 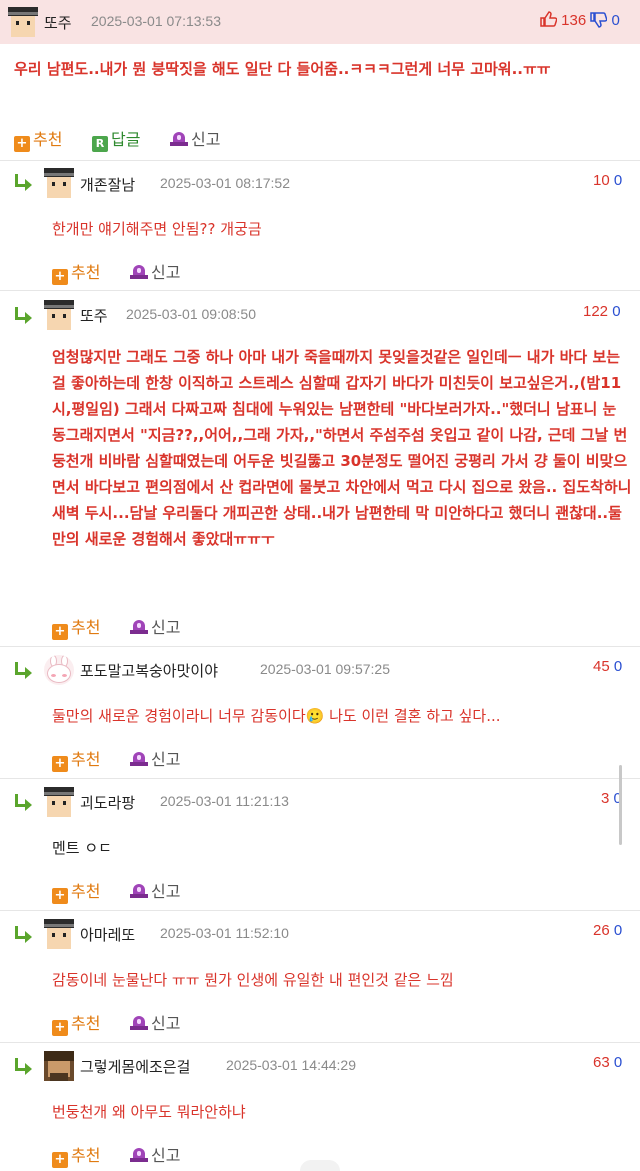 I want to click on vote-counts: 26 0, so click(x=607, y=930).